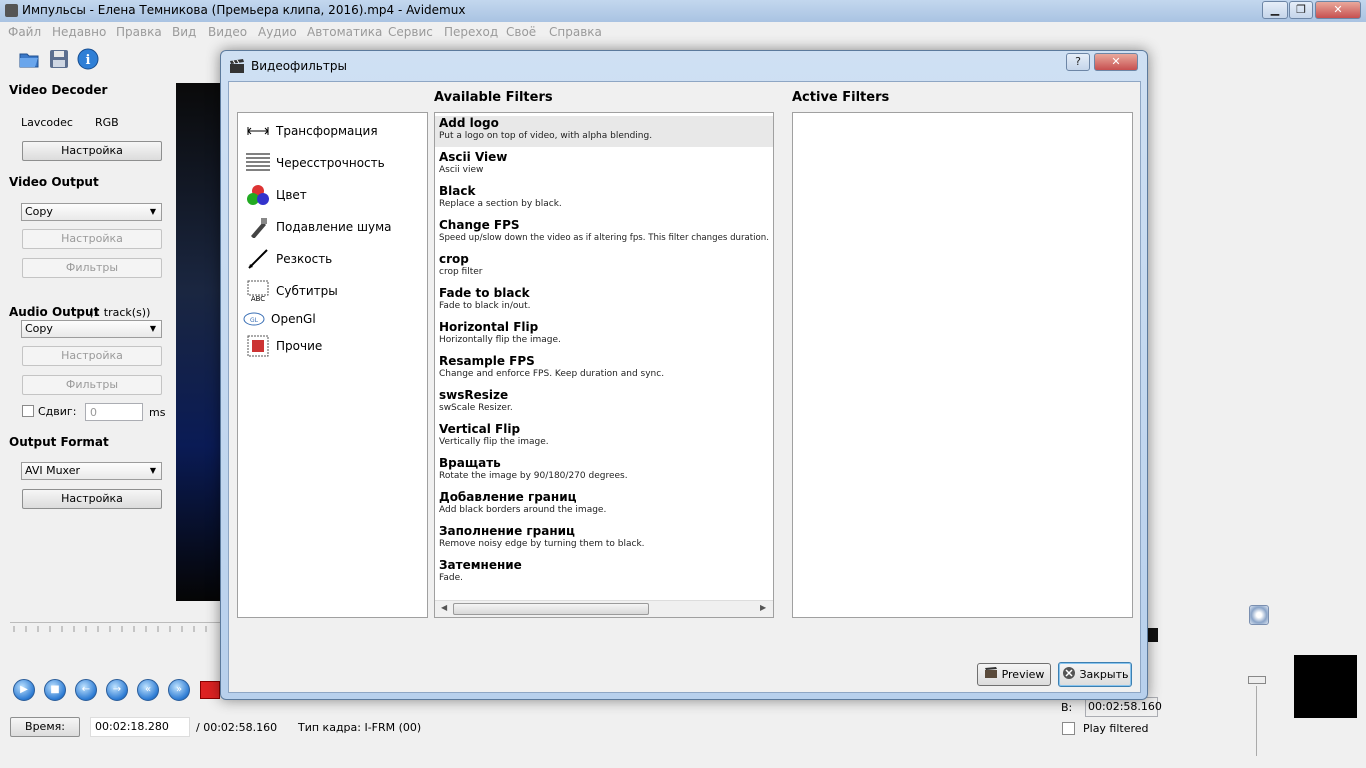 The width and height of the screenshot is (1366, 768). I want to click on filter-item: Fade to black Fade to black in/out., so click(604, 299).